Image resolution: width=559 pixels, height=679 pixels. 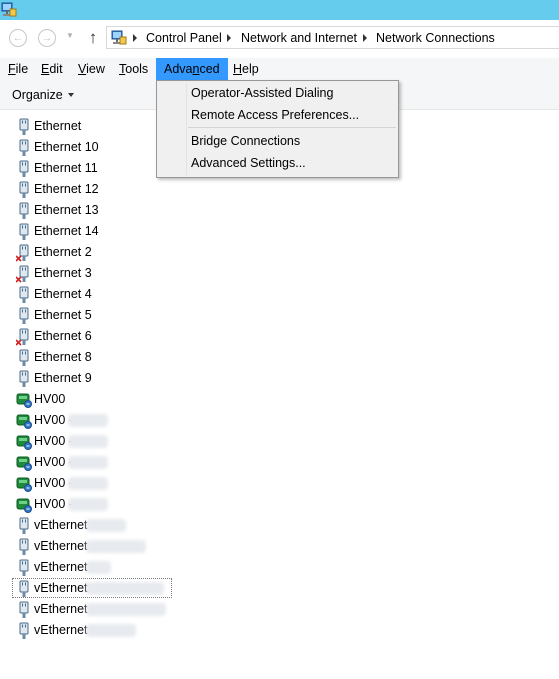 What do you see at coordinates (71, 95) in the screenshot?
I see `chevron-down-icon` at bounding box center [71, 95].